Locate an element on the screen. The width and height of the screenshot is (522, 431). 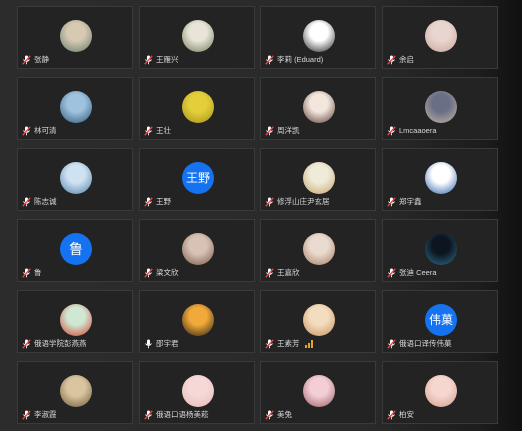
participant-tile: 张迪 Ceera is located at coordinates (440, 250).